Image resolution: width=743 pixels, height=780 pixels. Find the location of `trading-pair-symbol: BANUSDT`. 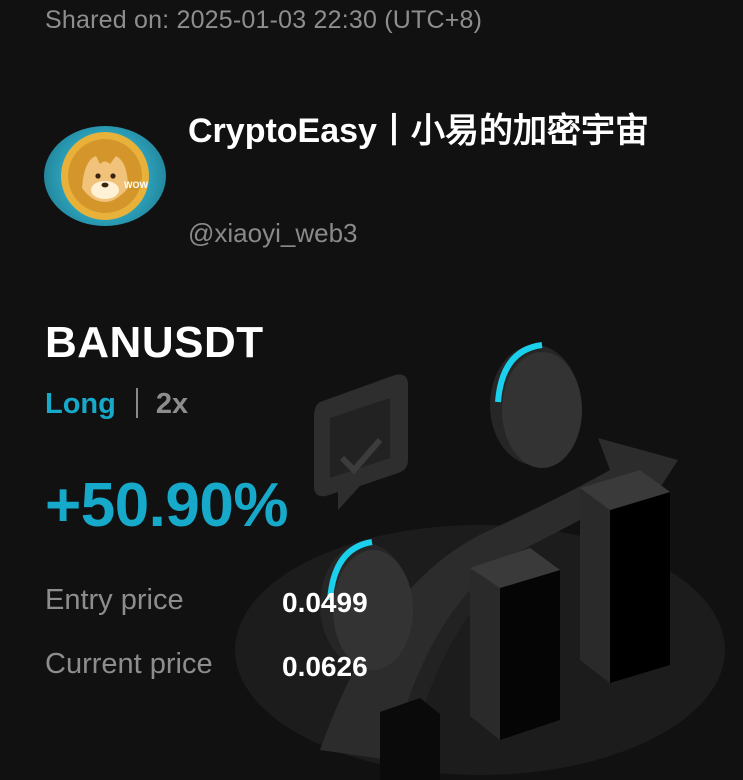

trading-pair-symbol: BANUSDT is located at coordinates (154, 342).